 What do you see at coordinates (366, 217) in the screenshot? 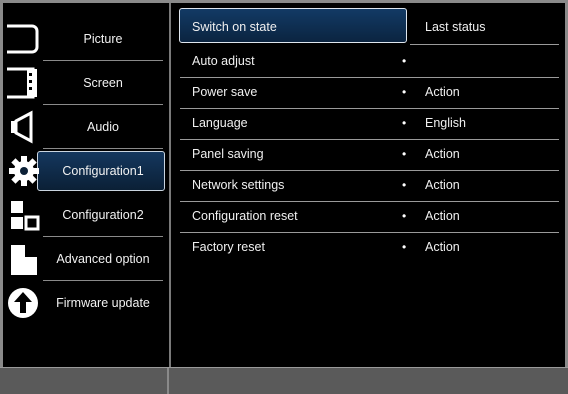
I see `menu-row-configuration-reset: Configuration reset • Action` at bounding box center [366, 217].